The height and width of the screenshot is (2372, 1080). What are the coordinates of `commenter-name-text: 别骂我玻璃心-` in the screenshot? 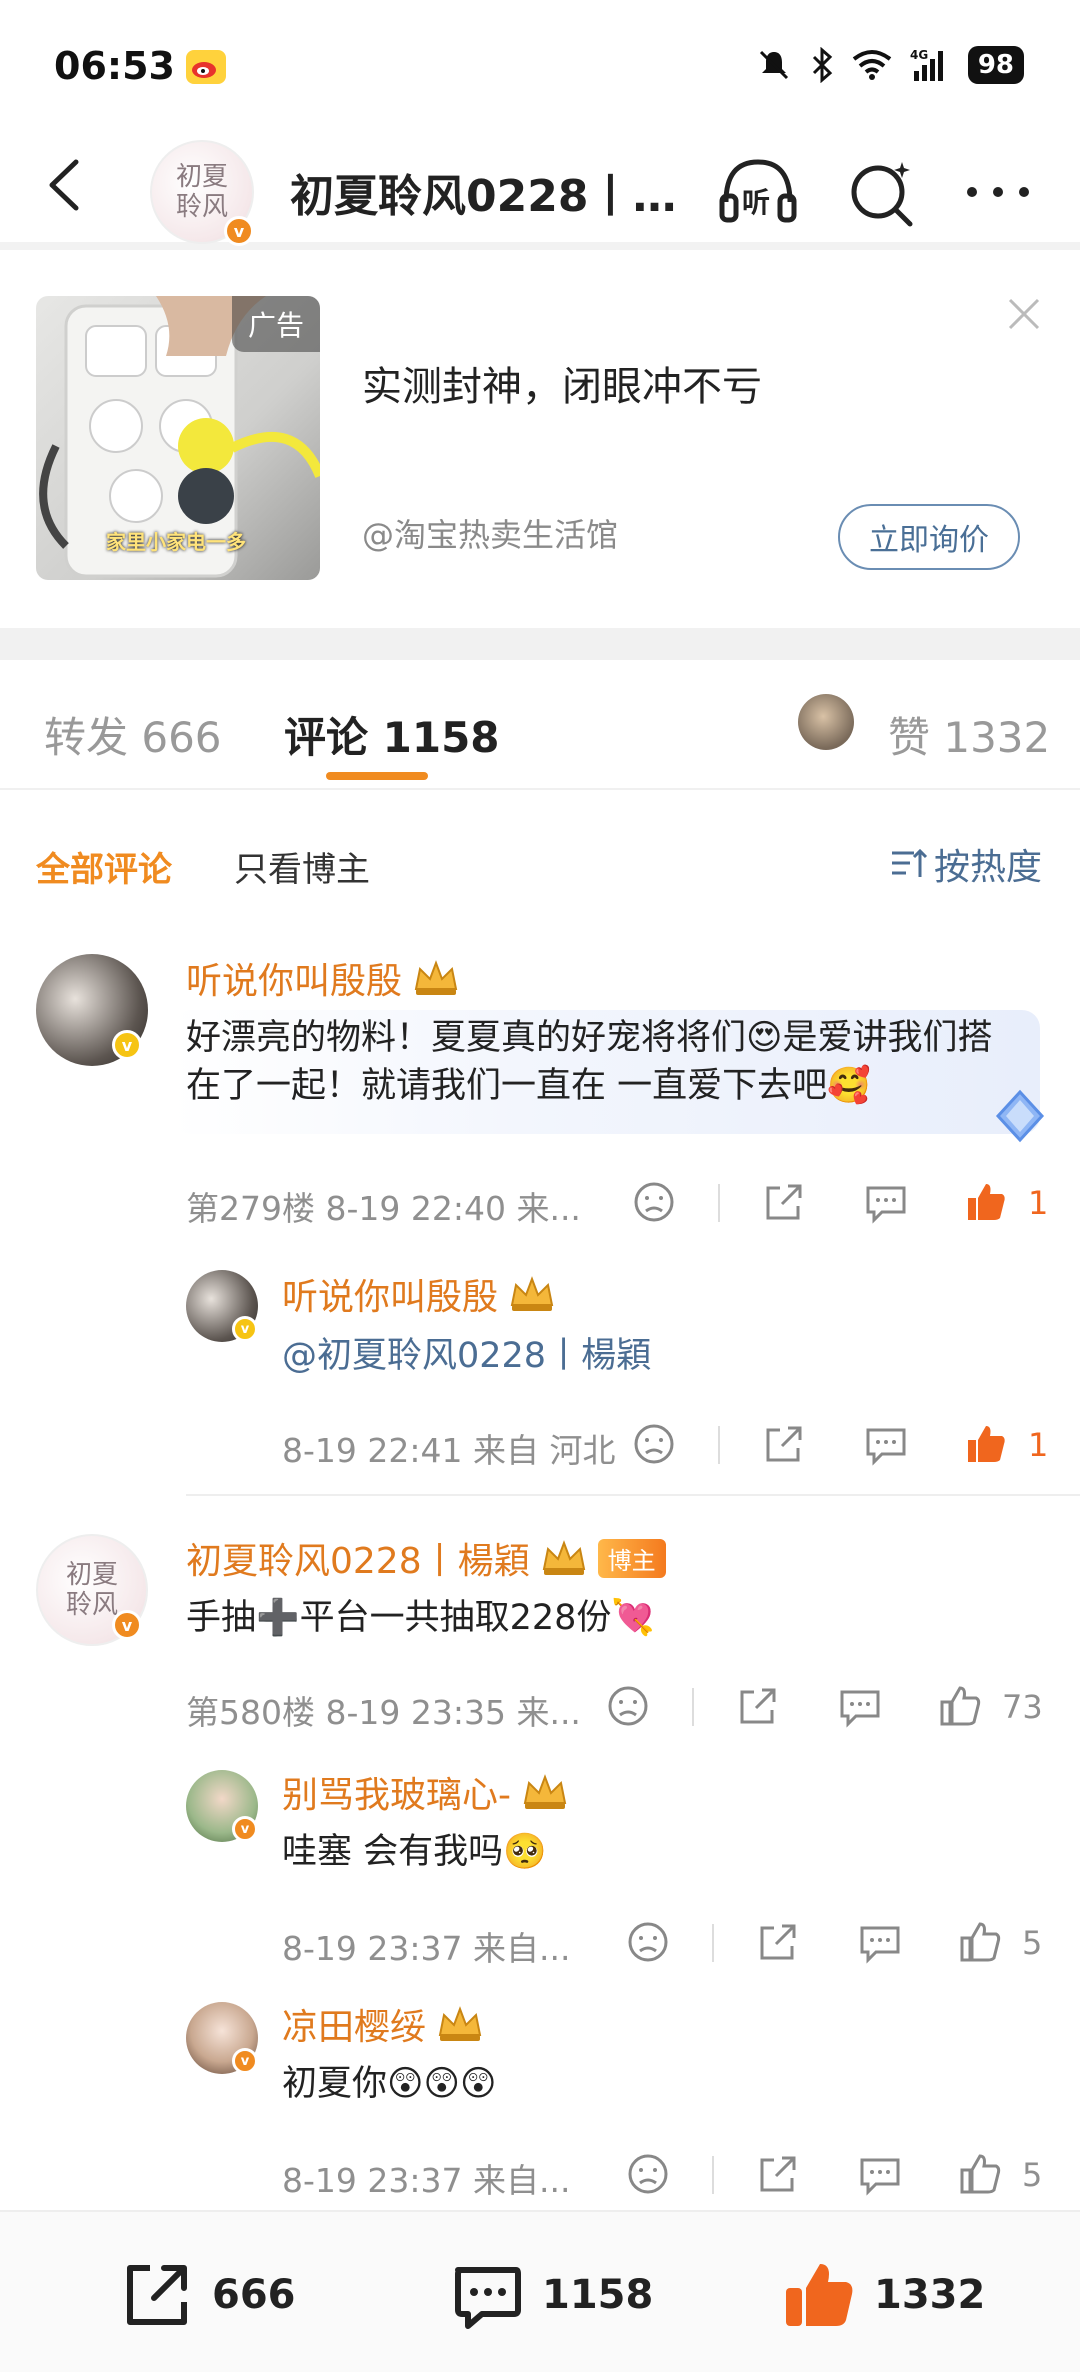 It's located at (396, 1795).